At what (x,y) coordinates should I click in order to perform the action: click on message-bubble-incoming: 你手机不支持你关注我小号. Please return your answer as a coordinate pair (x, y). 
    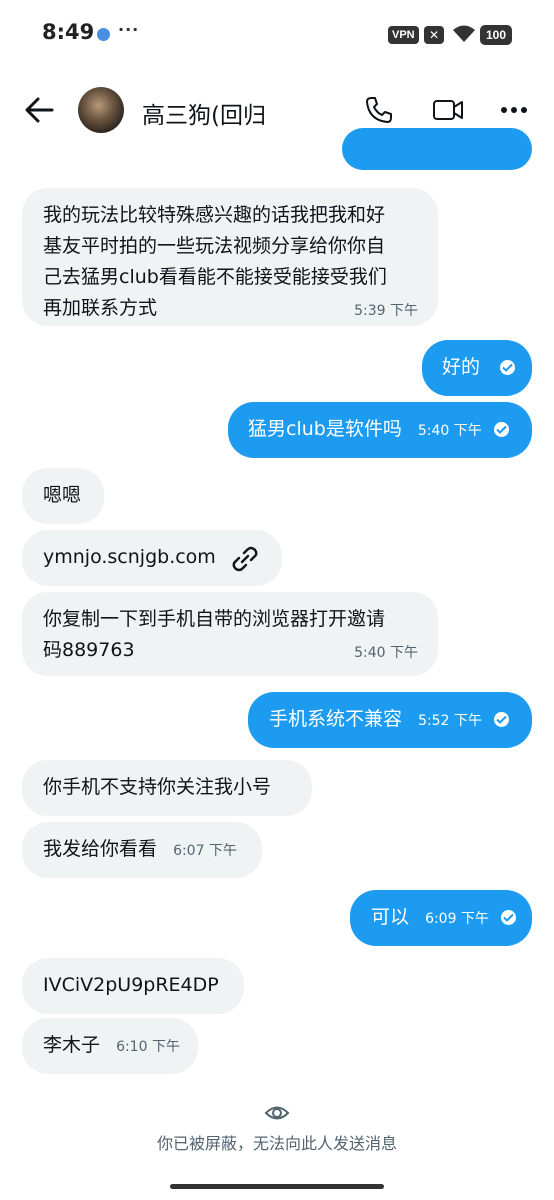
    Looking at the image, I should click on (167, 788).